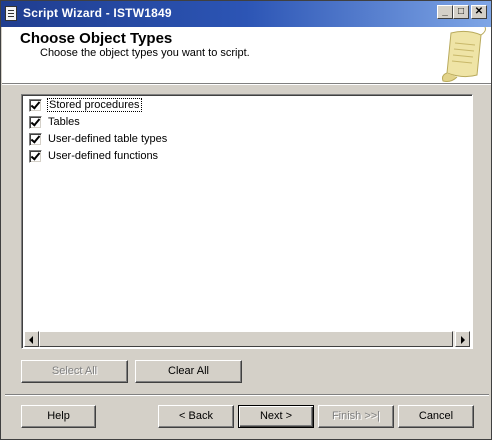  What do you see at coordinates (58, 416) in the screenshot?
I see `help-button: Help` at bounding box center [58, 416].